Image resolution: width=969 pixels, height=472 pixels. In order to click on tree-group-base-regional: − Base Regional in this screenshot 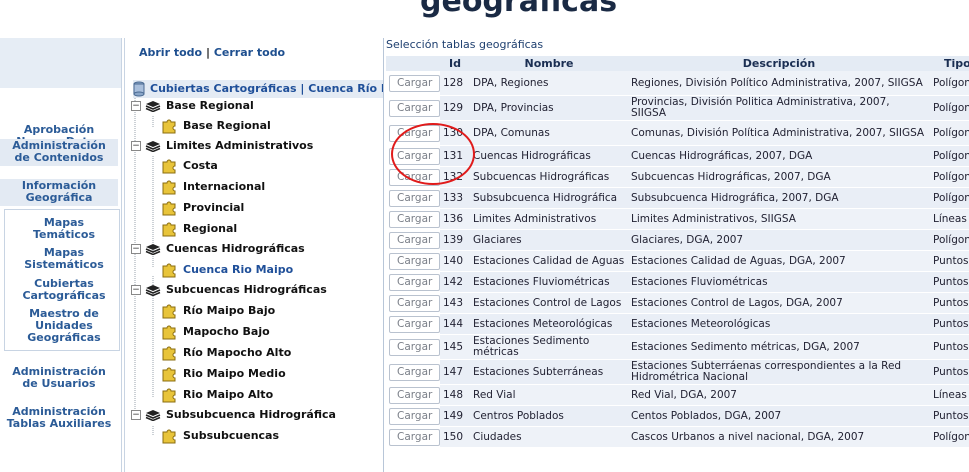, I will do `click(192, 106)`.